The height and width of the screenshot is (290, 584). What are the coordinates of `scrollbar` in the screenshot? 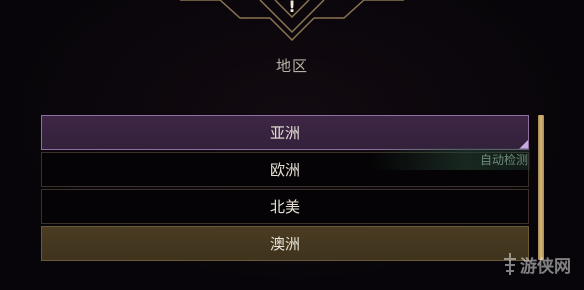 It's located at (541, 187).